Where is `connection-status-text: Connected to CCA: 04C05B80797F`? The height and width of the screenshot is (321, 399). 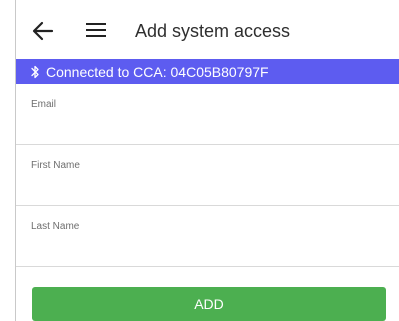 connection-status-text: Connected to CCA: 04C05B80797F is located at coordinates (157, 71).